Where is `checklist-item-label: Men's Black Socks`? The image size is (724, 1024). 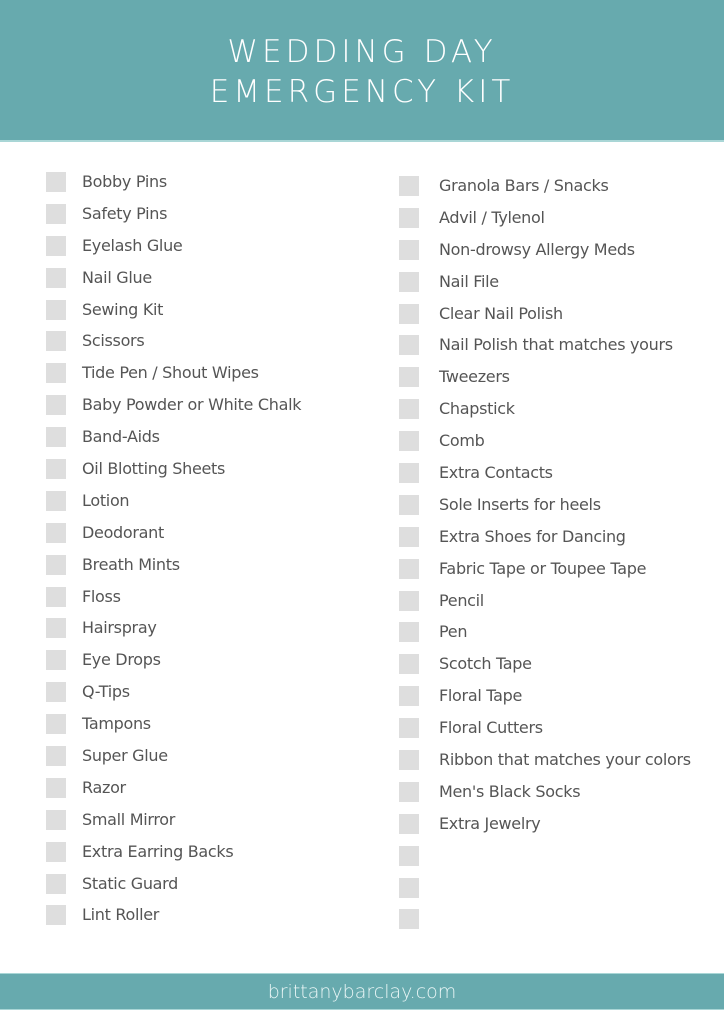 checklist-item-label: Men's Black Socks is located at coordinates (510, 791).